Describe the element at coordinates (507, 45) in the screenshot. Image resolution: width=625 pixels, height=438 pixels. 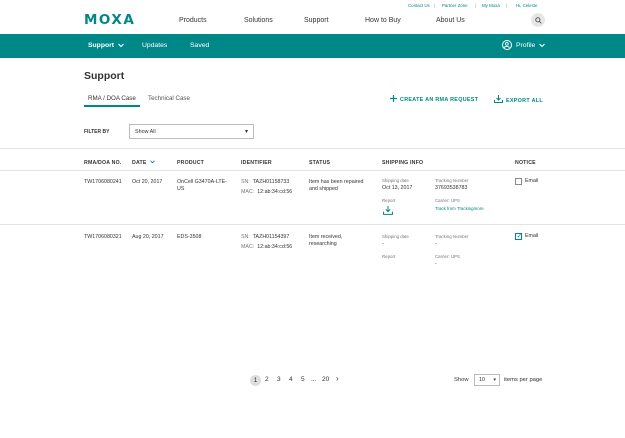
I see `profile-icon` at that location.